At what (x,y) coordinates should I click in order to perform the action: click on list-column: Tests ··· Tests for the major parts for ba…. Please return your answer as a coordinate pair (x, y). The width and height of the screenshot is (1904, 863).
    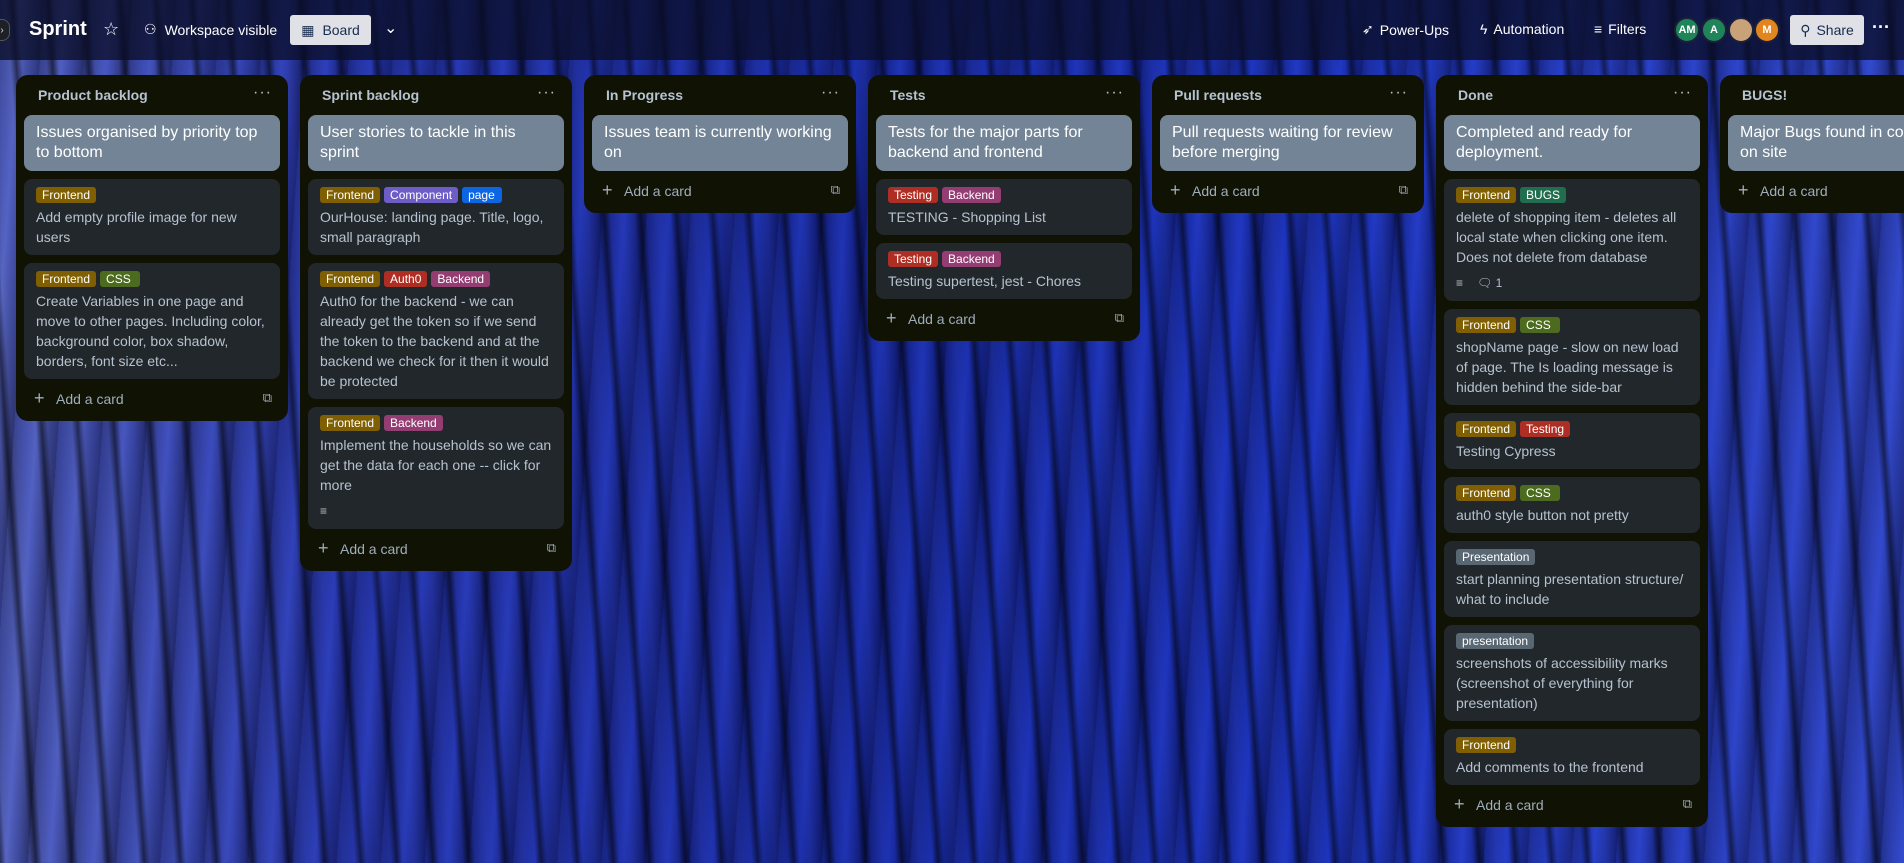
    Looking at the image, I should click on (1004, 208).